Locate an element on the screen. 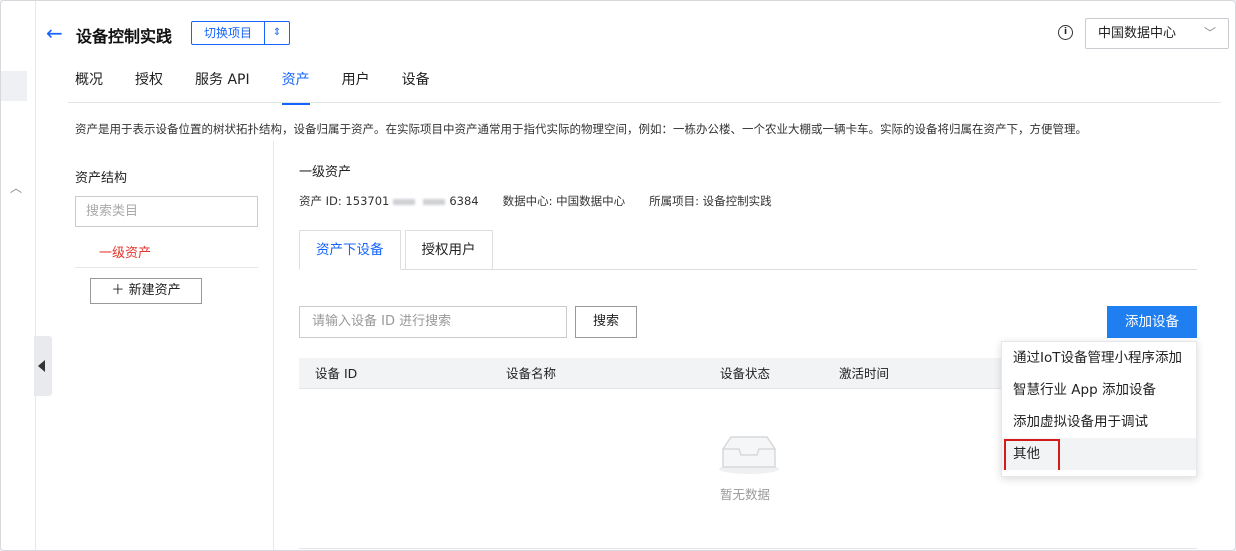 The image size is (1236, 551). region-select-value: 中国数据中心 is located at coordinates (1137, 33).